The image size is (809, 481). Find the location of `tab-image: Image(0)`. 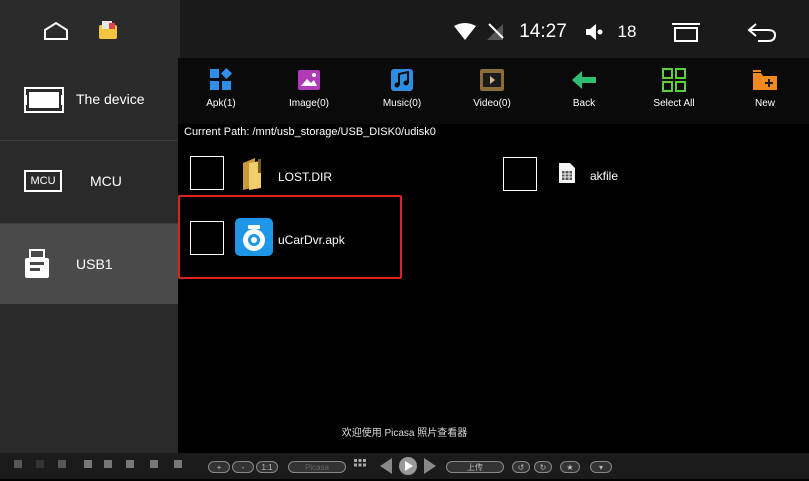

tab-image: Image(0) is located at coordinates (309, 91).